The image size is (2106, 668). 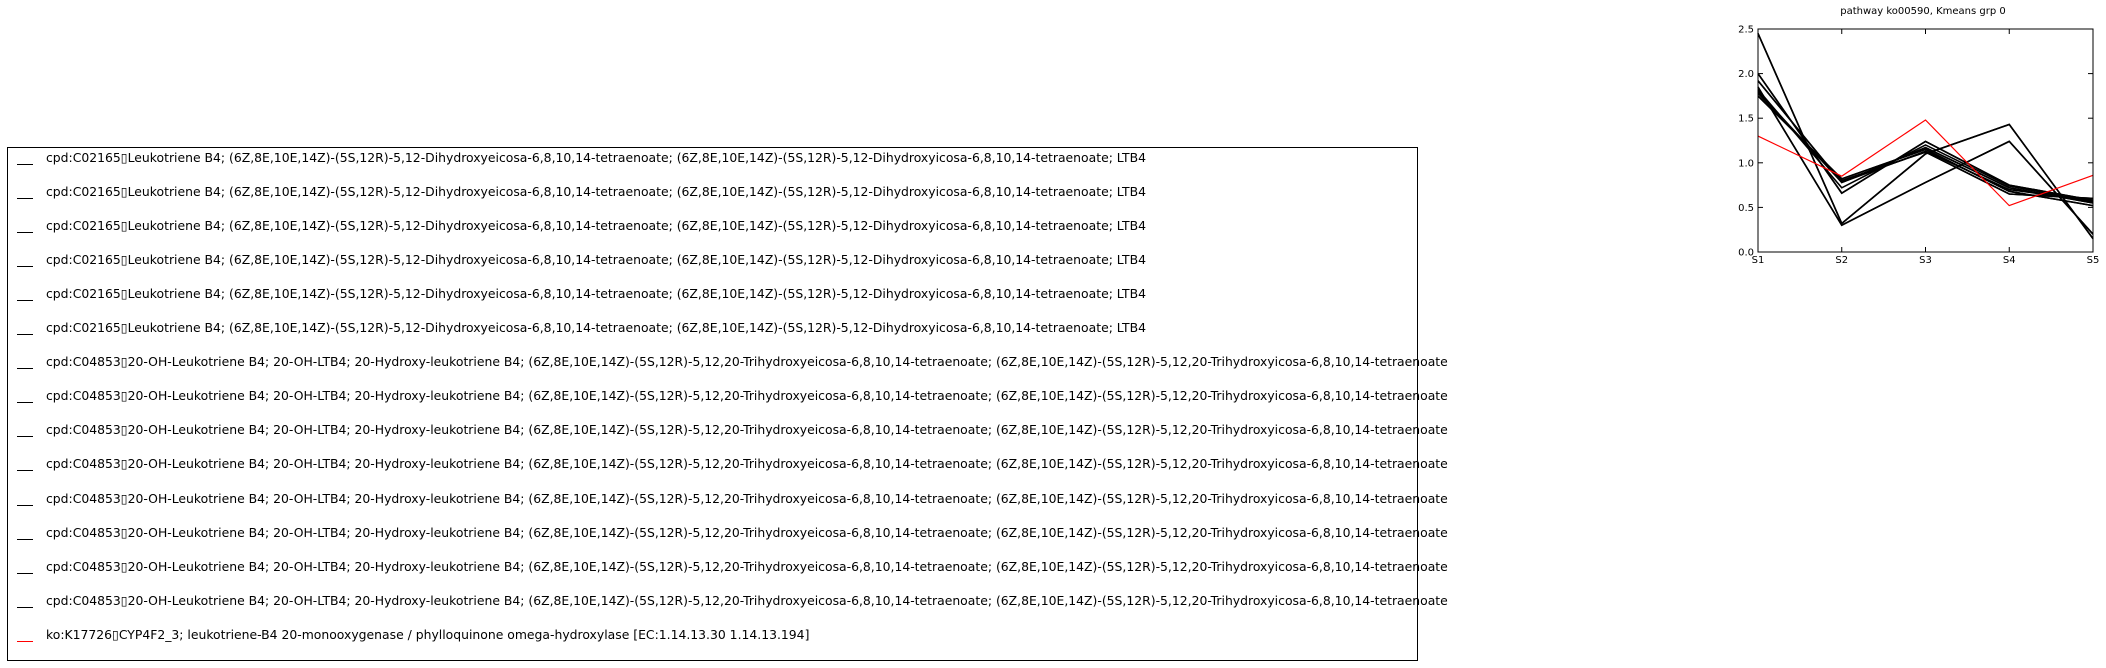 I want to click on x-tick-label: S3, so click(x=1925, y=260).